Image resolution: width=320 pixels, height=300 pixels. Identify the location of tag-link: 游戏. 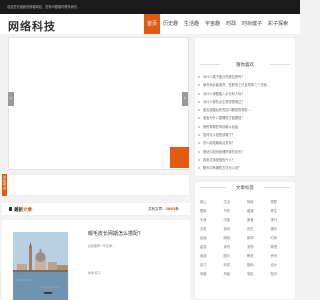
(236, 229).